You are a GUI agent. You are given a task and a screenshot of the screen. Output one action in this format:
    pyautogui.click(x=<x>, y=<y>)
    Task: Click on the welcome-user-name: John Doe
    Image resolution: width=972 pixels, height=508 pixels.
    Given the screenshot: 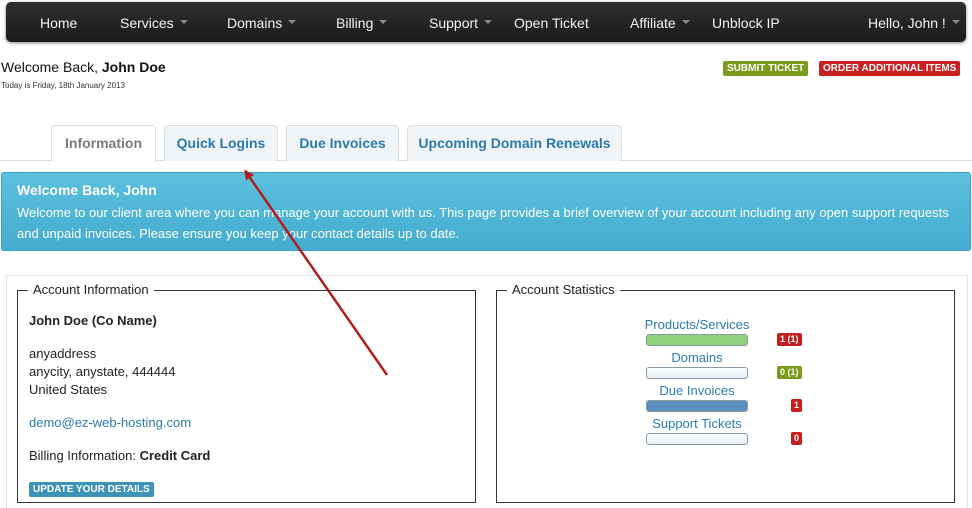 What is the action you would take?
    pyautogui.click(x=133, y=67)
    